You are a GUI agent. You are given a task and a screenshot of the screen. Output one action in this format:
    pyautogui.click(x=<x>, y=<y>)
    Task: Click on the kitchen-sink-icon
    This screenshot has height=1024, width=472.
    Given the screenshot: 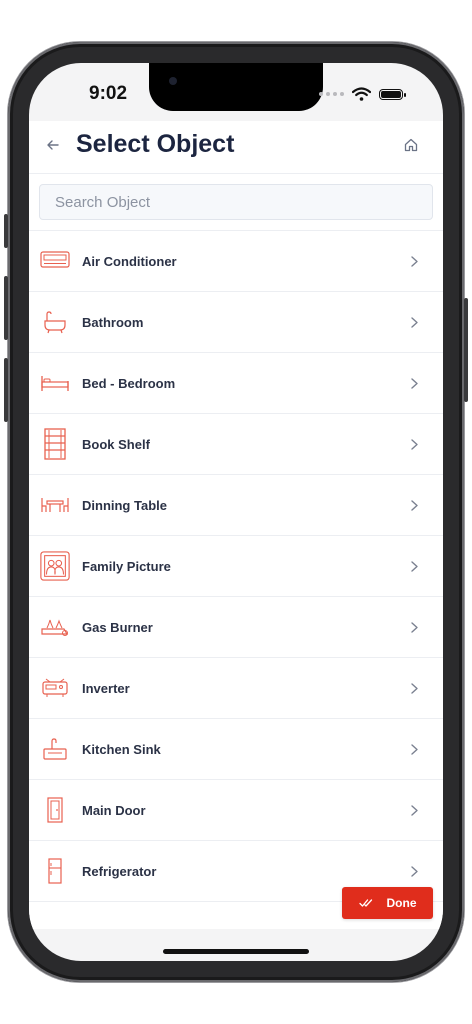 What is the action you would take?
    pyautogui.click(x=55, y=749)
    